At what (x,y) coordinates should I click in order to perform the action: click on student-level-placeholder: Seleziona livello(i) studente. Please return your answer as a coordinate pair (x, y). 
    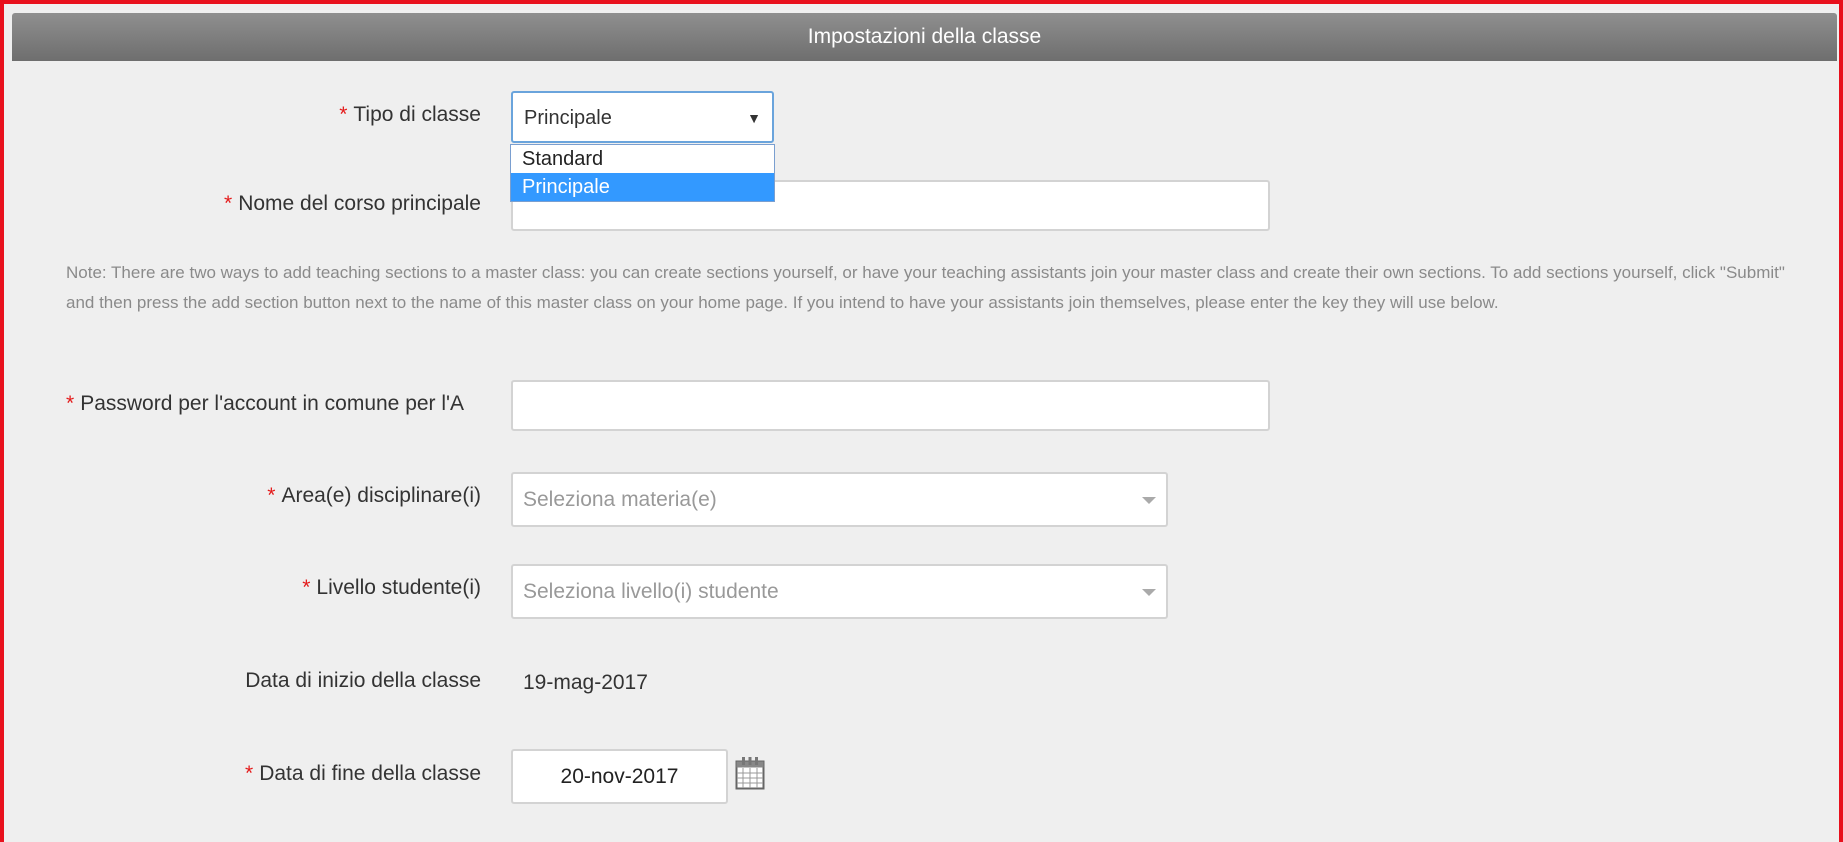
    Looking at the image, I should click on (651, 591).